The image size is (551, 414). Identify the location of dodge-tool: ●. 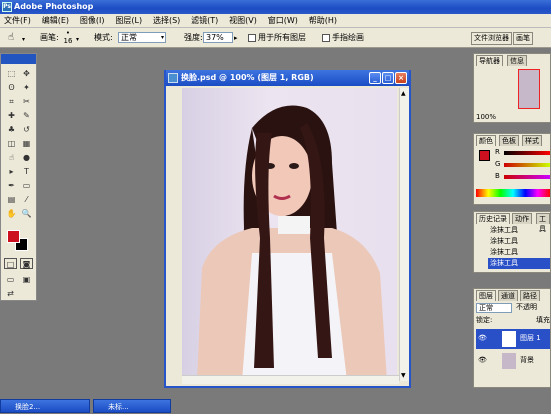
(26, 157).